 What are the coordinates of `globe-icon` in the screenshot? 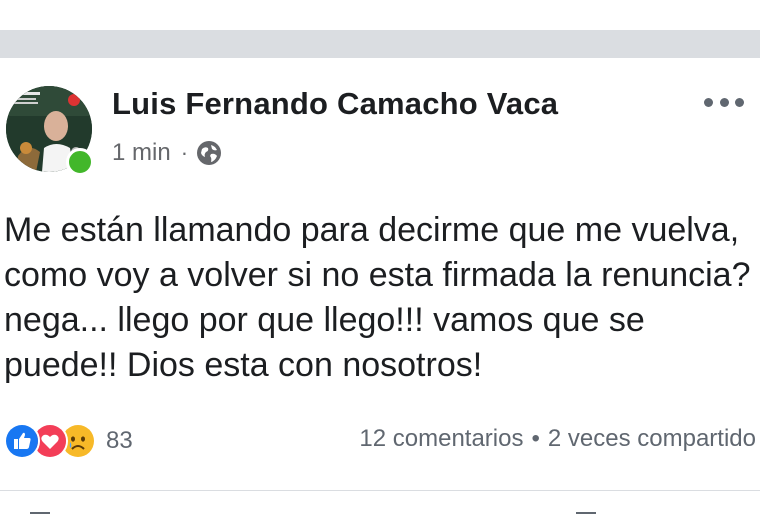 It's located at (209, 153).